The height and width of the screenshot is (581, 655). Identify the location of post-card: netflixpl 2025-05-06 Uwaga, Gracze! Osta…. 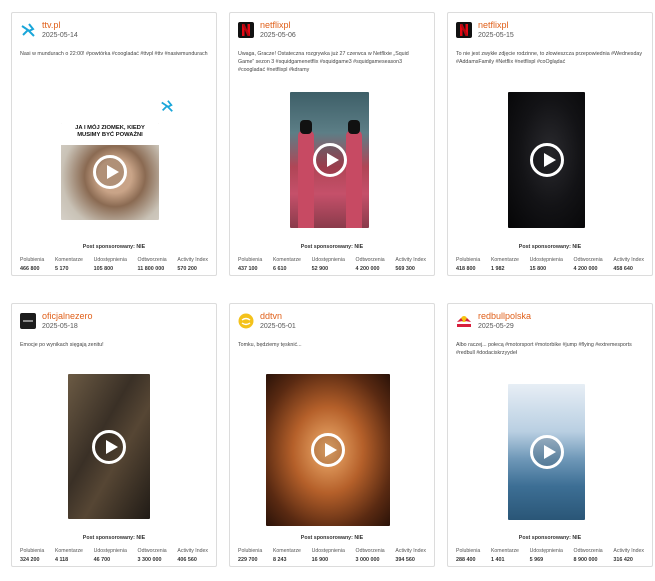
(332, 144).